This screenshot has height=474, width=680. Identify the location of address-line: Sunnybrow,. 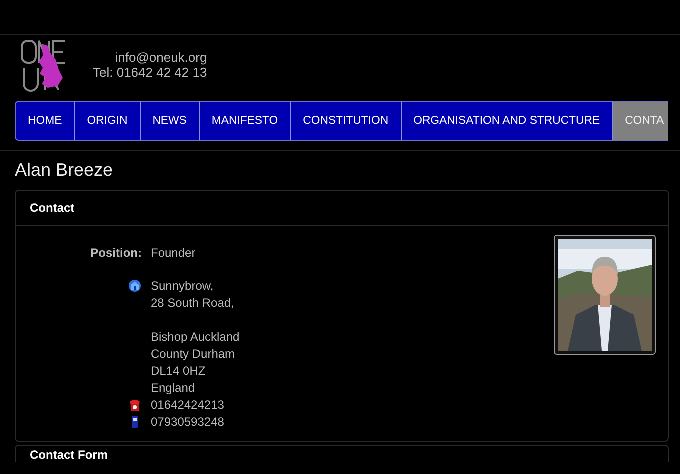
(183, 286).